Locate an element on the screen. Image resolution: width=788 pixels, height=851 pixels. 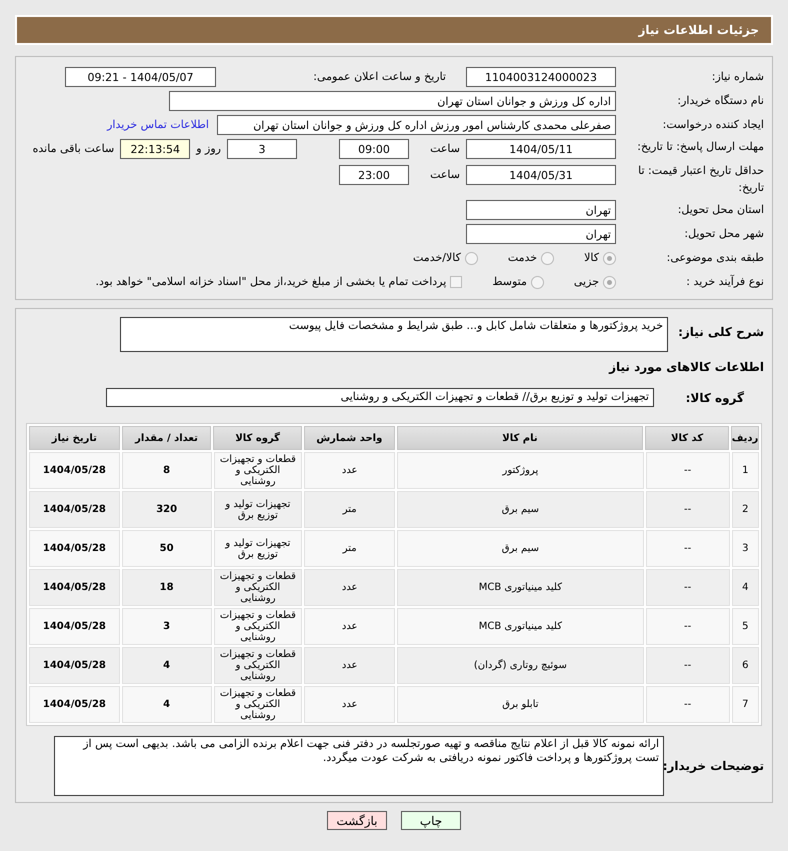
back-button: بازگشت is located at coordinates (357, 820).